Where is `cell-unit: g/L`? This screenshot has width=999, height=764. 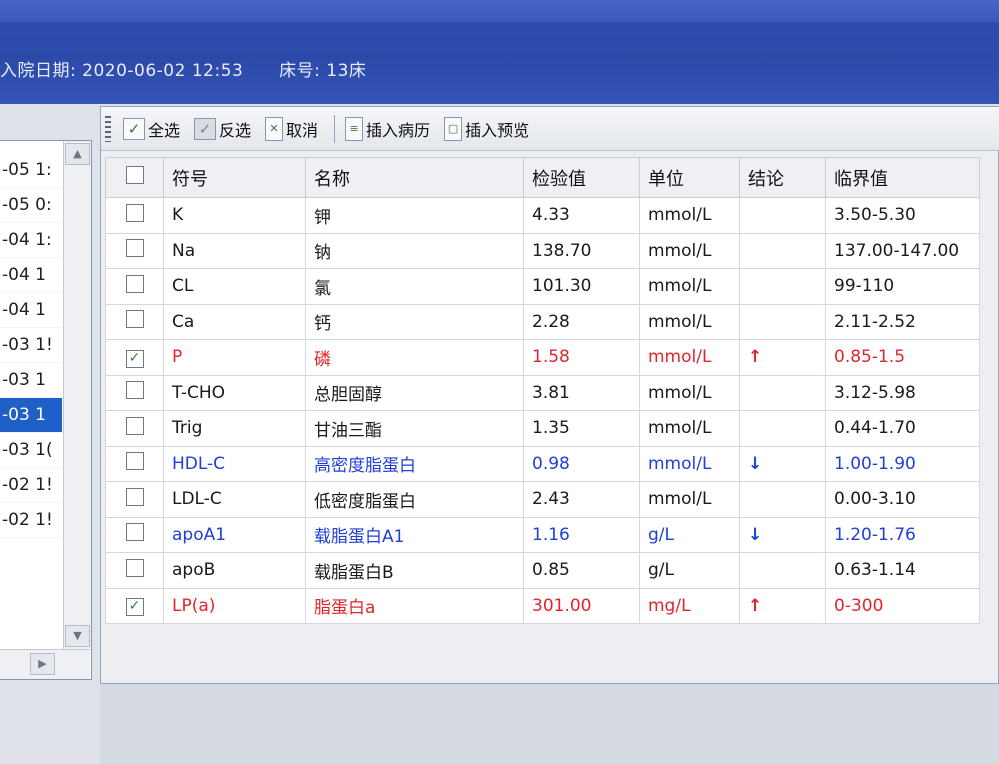 cell-unit: g/L is located at coordinates (689, 534).